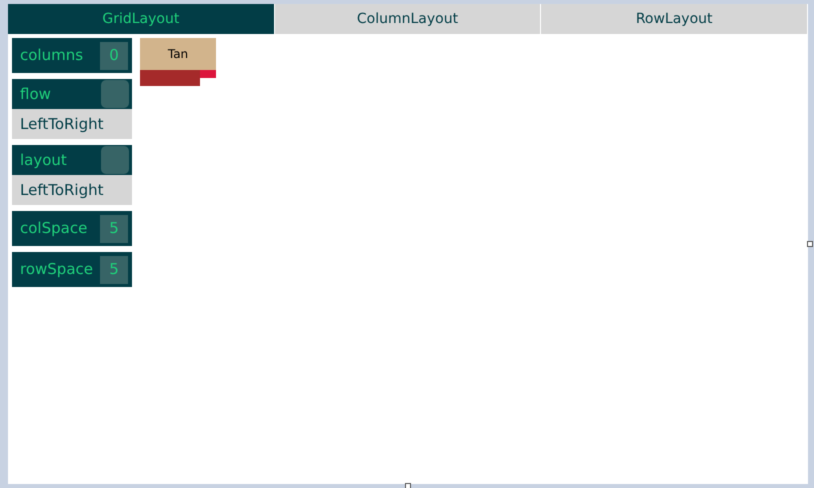 This screenshot has width=814, height=488. Describe the element at coordinates (52, 55) in the screenshot. I see `control-label: columns` at that location.